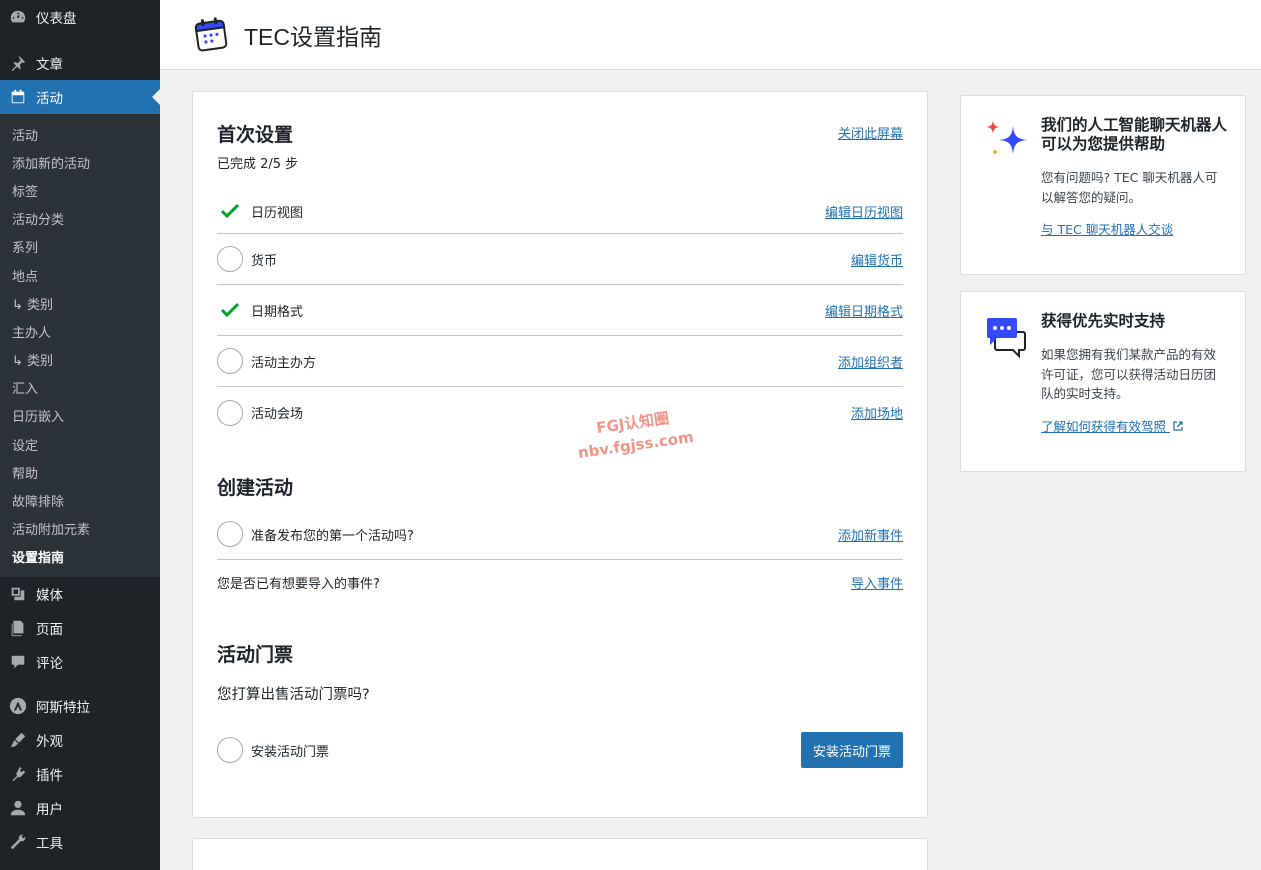 Image resolution: width=1261 pixels, height=870 pixels. I want to click on submenu-item: 标签, so click(80, 190).